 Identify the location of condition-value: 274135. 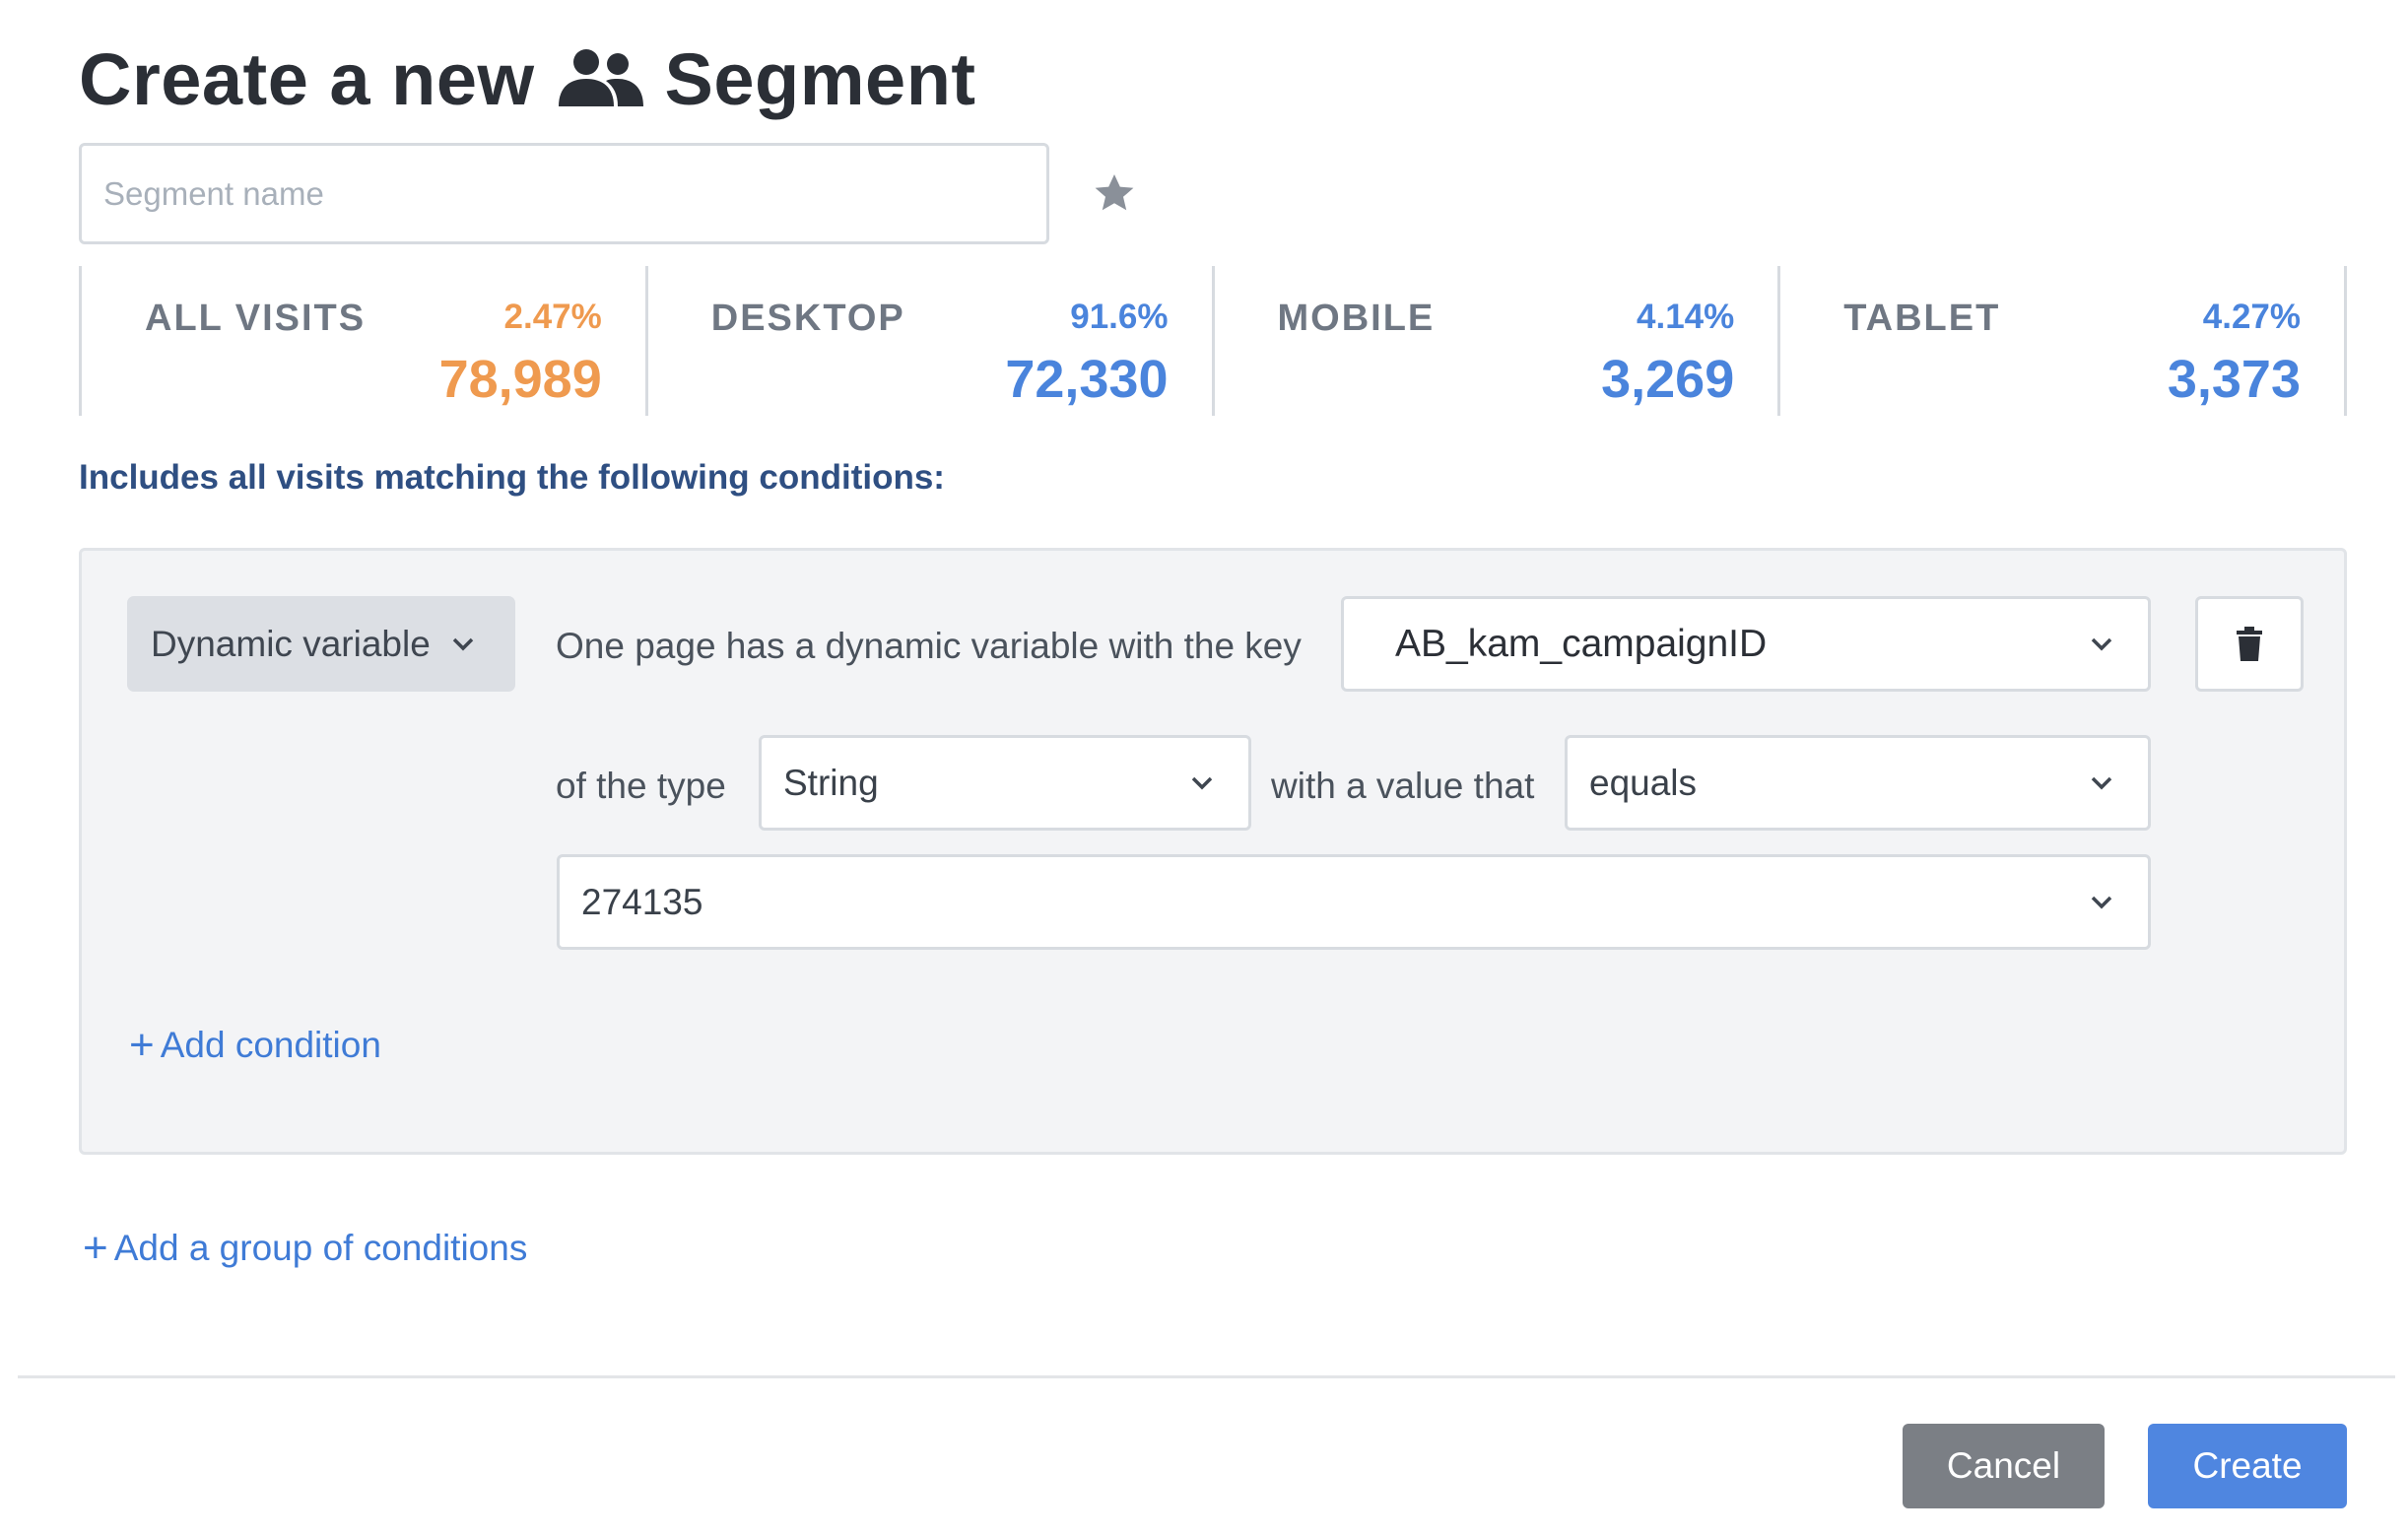
(642, 902).